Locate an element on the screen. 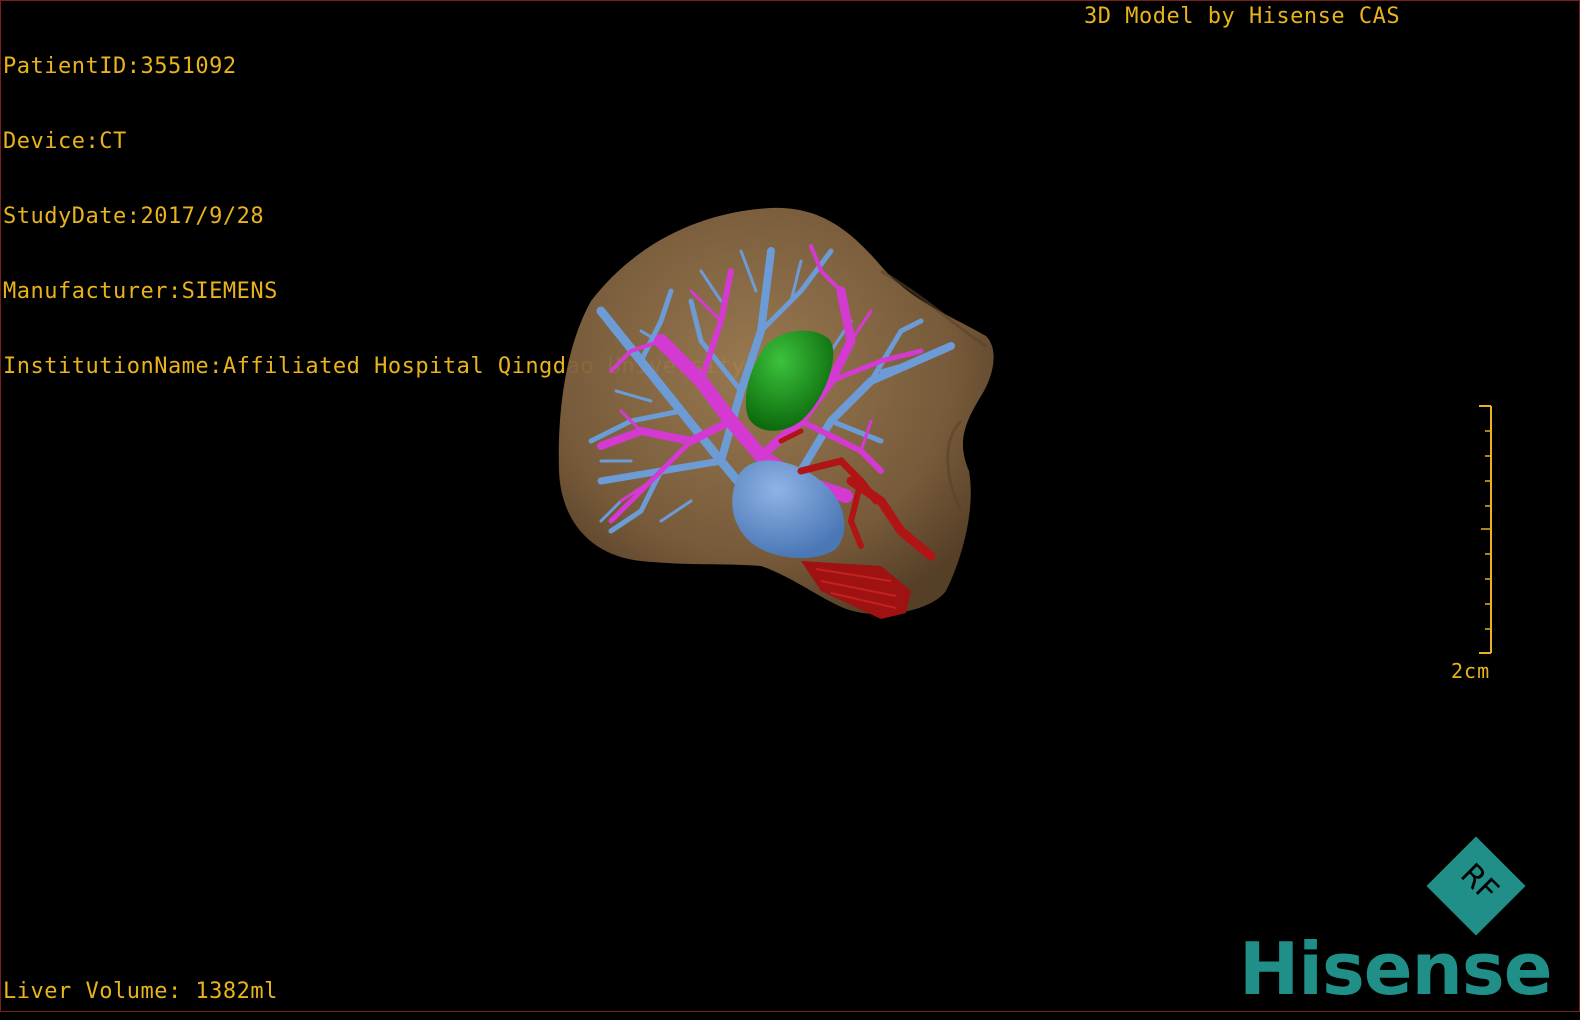 This screenshot has height=1020, width=1580. liver-volume-text: Liver Volume: 1382ml is located at coordinates (140, 991).